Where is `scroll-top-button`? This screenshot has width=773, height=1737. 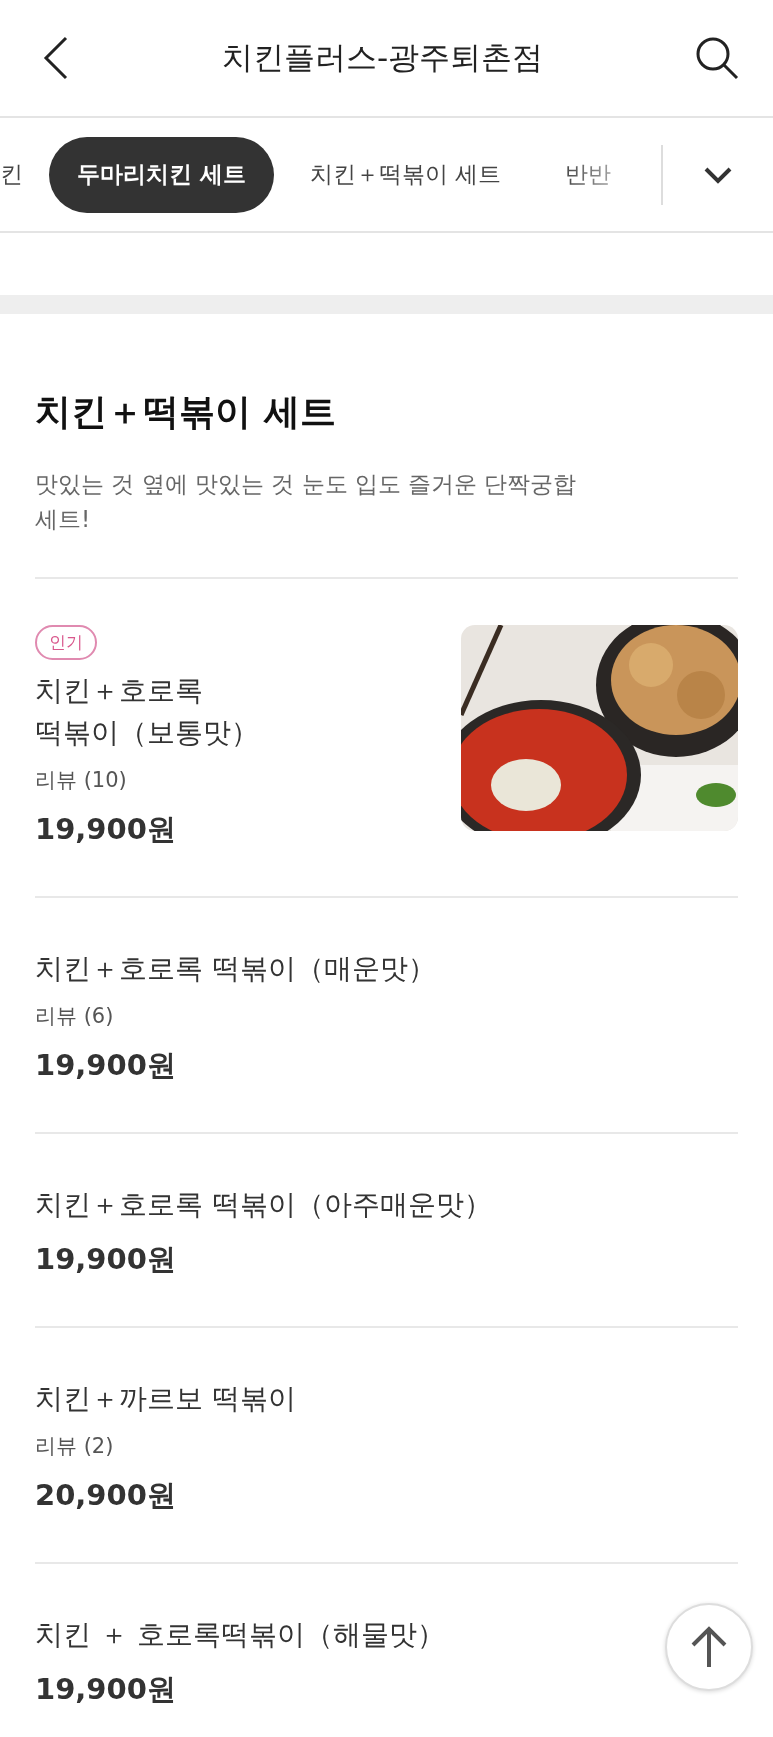 scroll-top-button is located at coordinates (709, 1647).